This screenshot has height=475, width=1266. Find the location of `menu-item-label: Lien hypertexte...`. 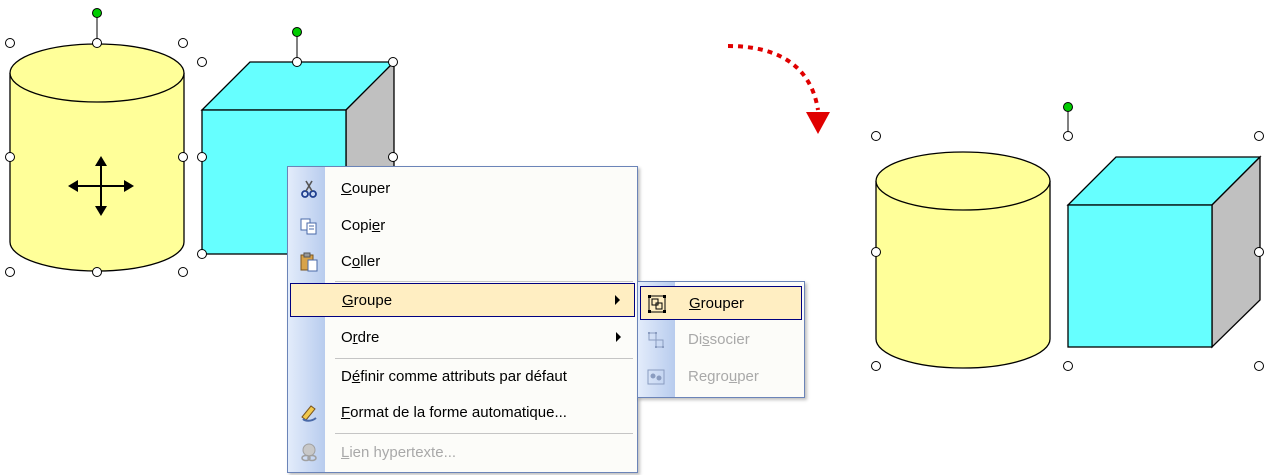

menu-item-label: Lien hypertexte... is located at coordinates (399, 452).